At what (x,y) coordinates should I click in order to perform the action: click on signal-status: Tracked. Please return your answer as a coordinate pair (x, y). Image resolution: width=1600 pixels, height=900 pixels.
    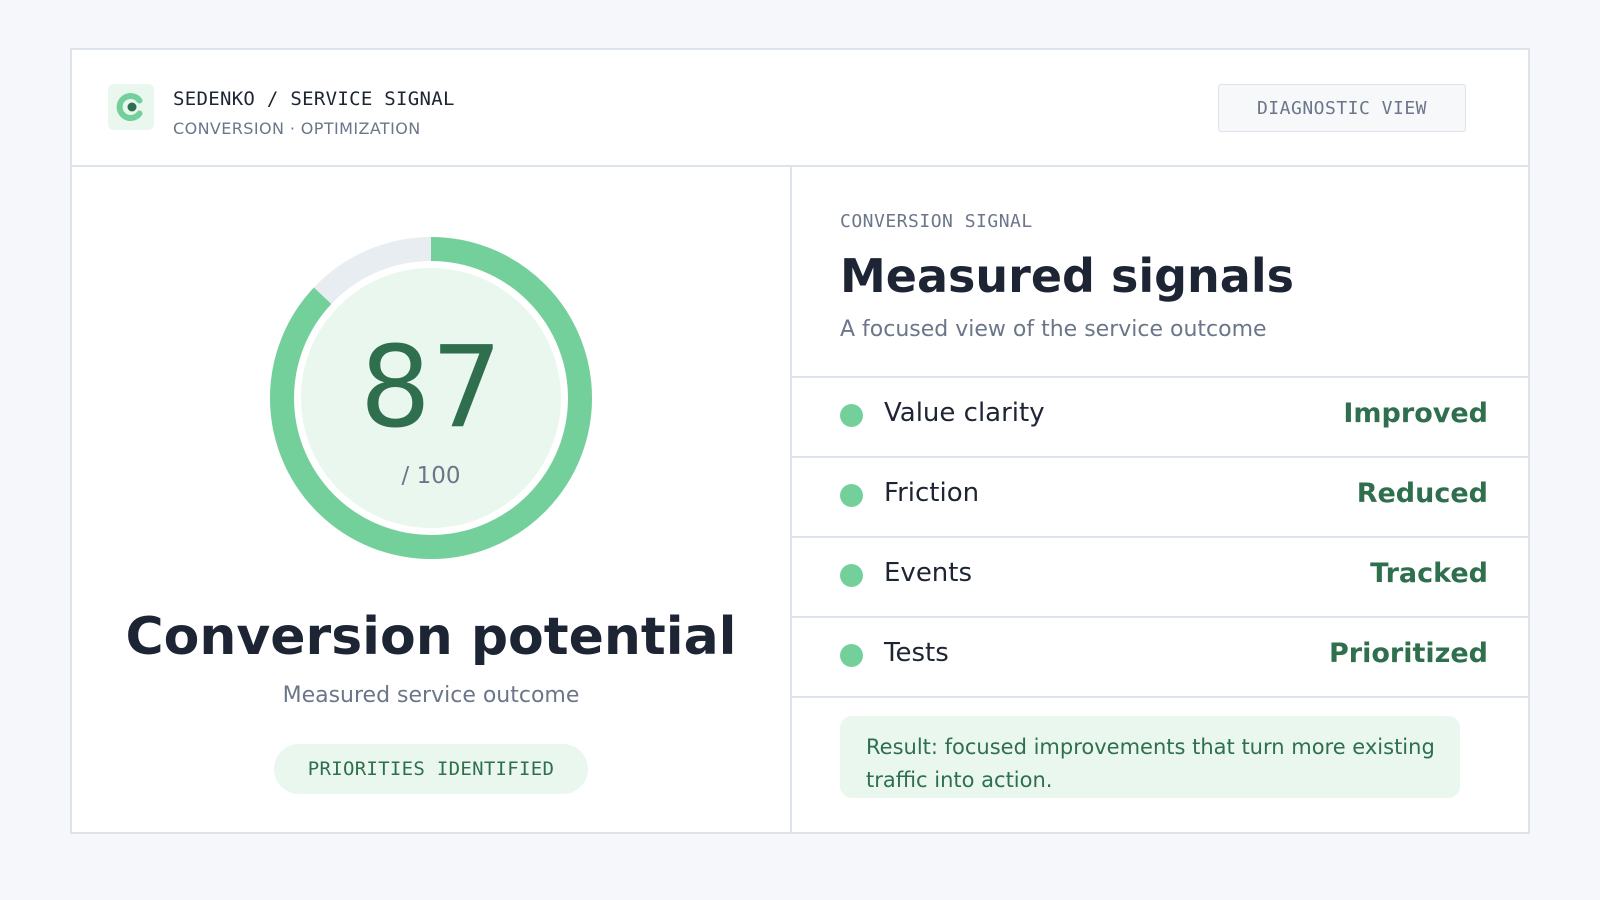
    Looking at the image, I should click on (1429, 573).